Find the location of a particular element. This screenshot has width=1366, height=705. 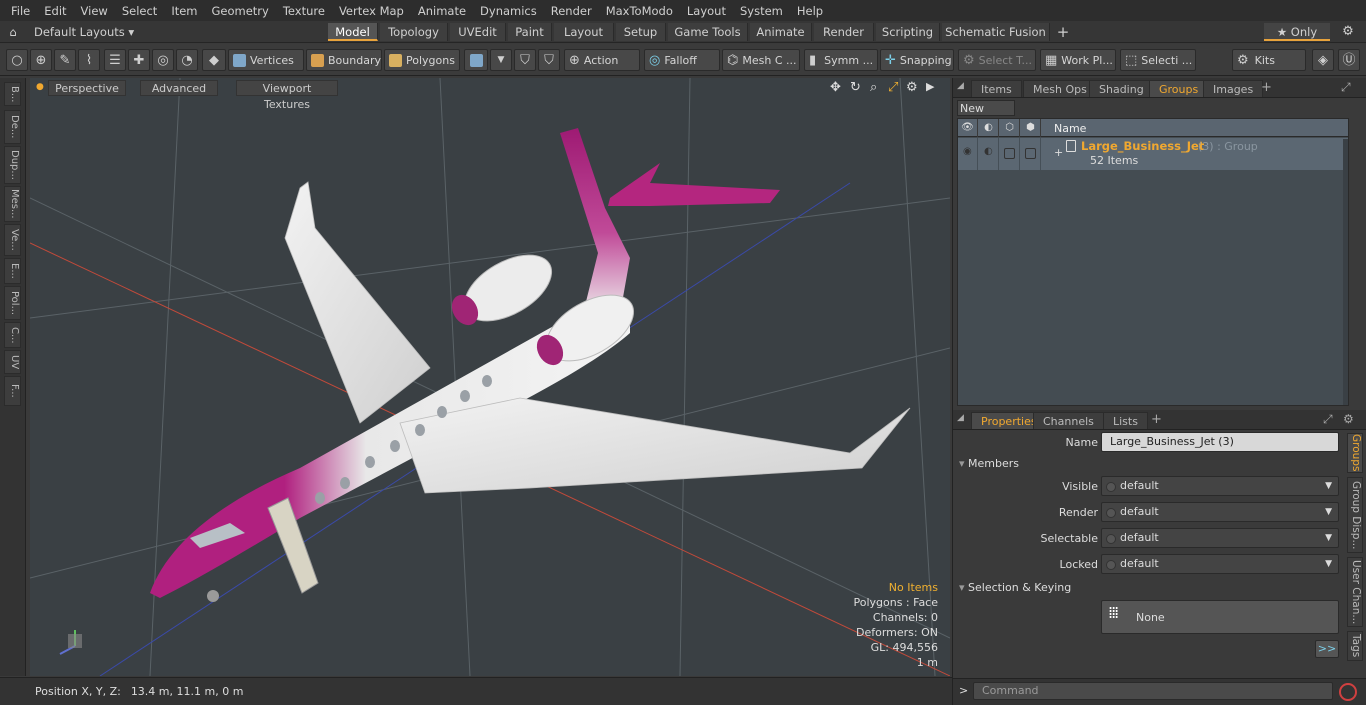

tab-game-tools: Game Tools is located at coordinates (708, 32).